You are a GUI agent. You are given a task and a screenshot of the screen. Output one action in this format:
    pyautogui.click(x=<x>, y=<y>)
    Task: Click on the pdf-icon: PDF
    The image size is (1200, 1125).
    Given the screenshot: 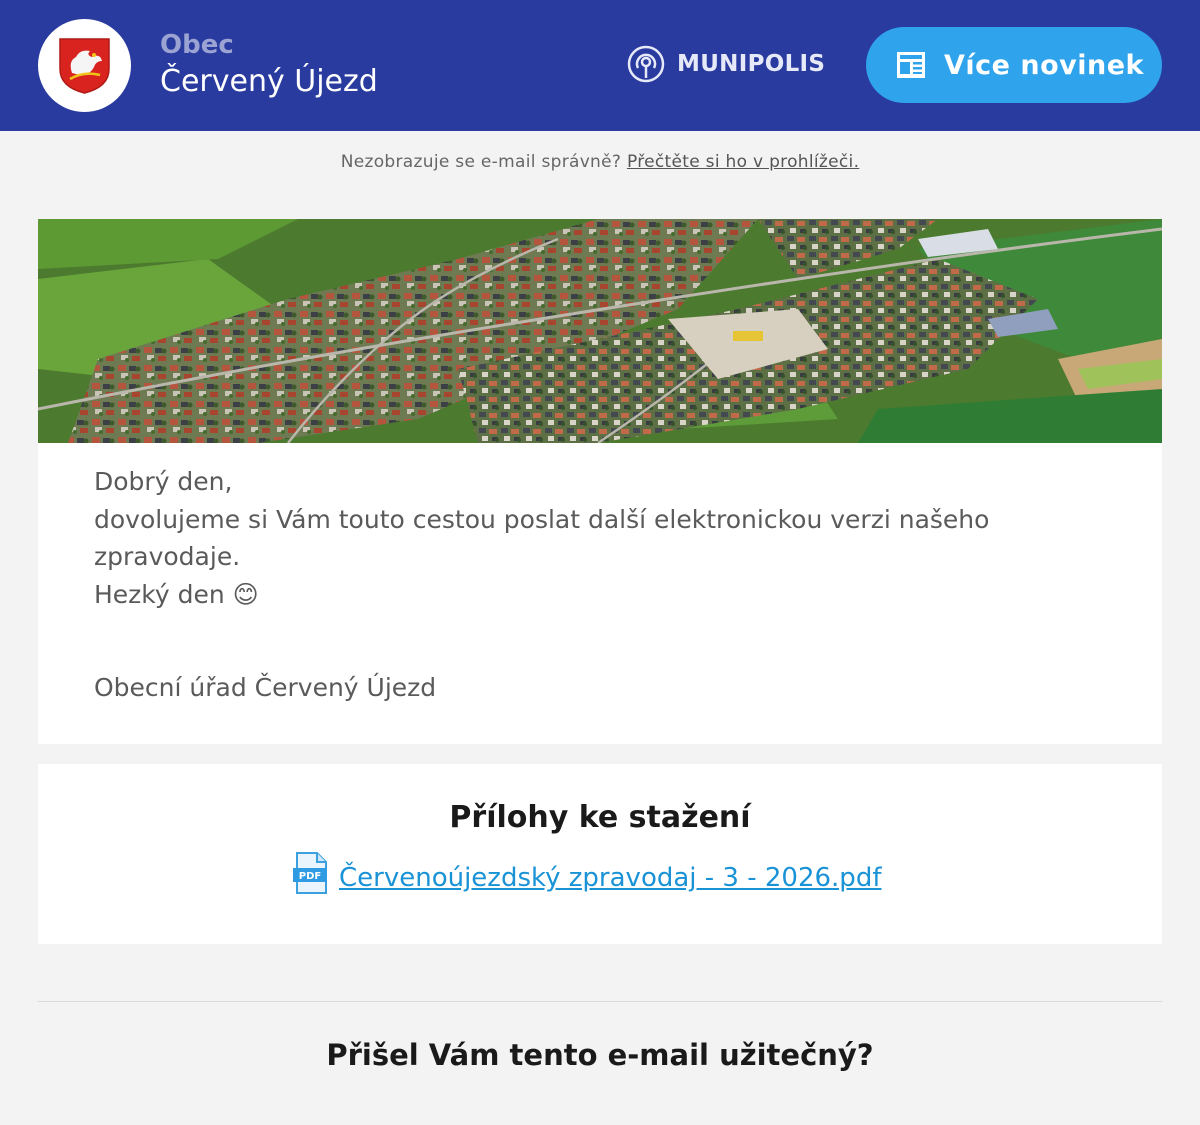 What is the action you would take?
    pyautogui.click(x=310, y=873)
    